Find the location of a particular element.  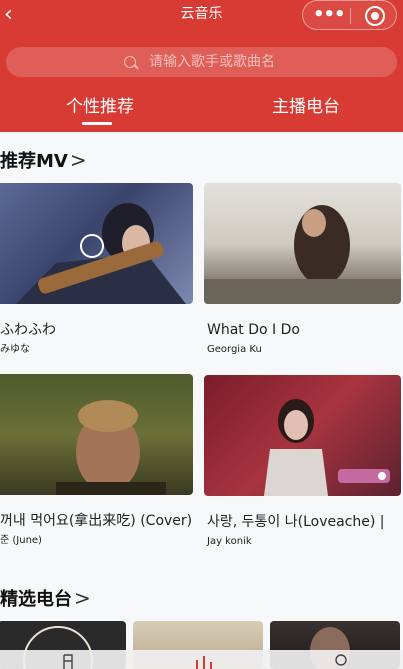

tab-personal-recommend: 个性推荐 is located at coordinates (100, 107).